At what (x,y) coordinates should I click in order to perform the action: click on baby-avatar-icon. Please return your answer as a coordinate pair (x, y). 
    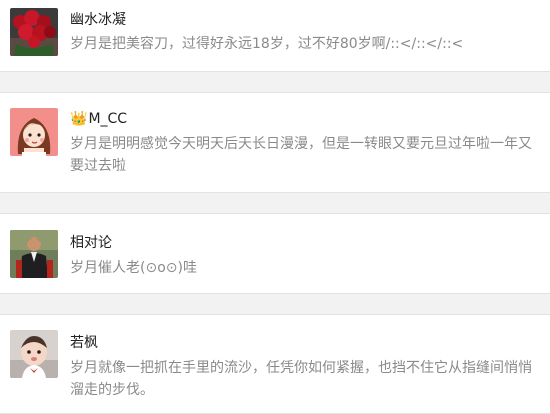
    Looking at the image, I should click on (34, 354).